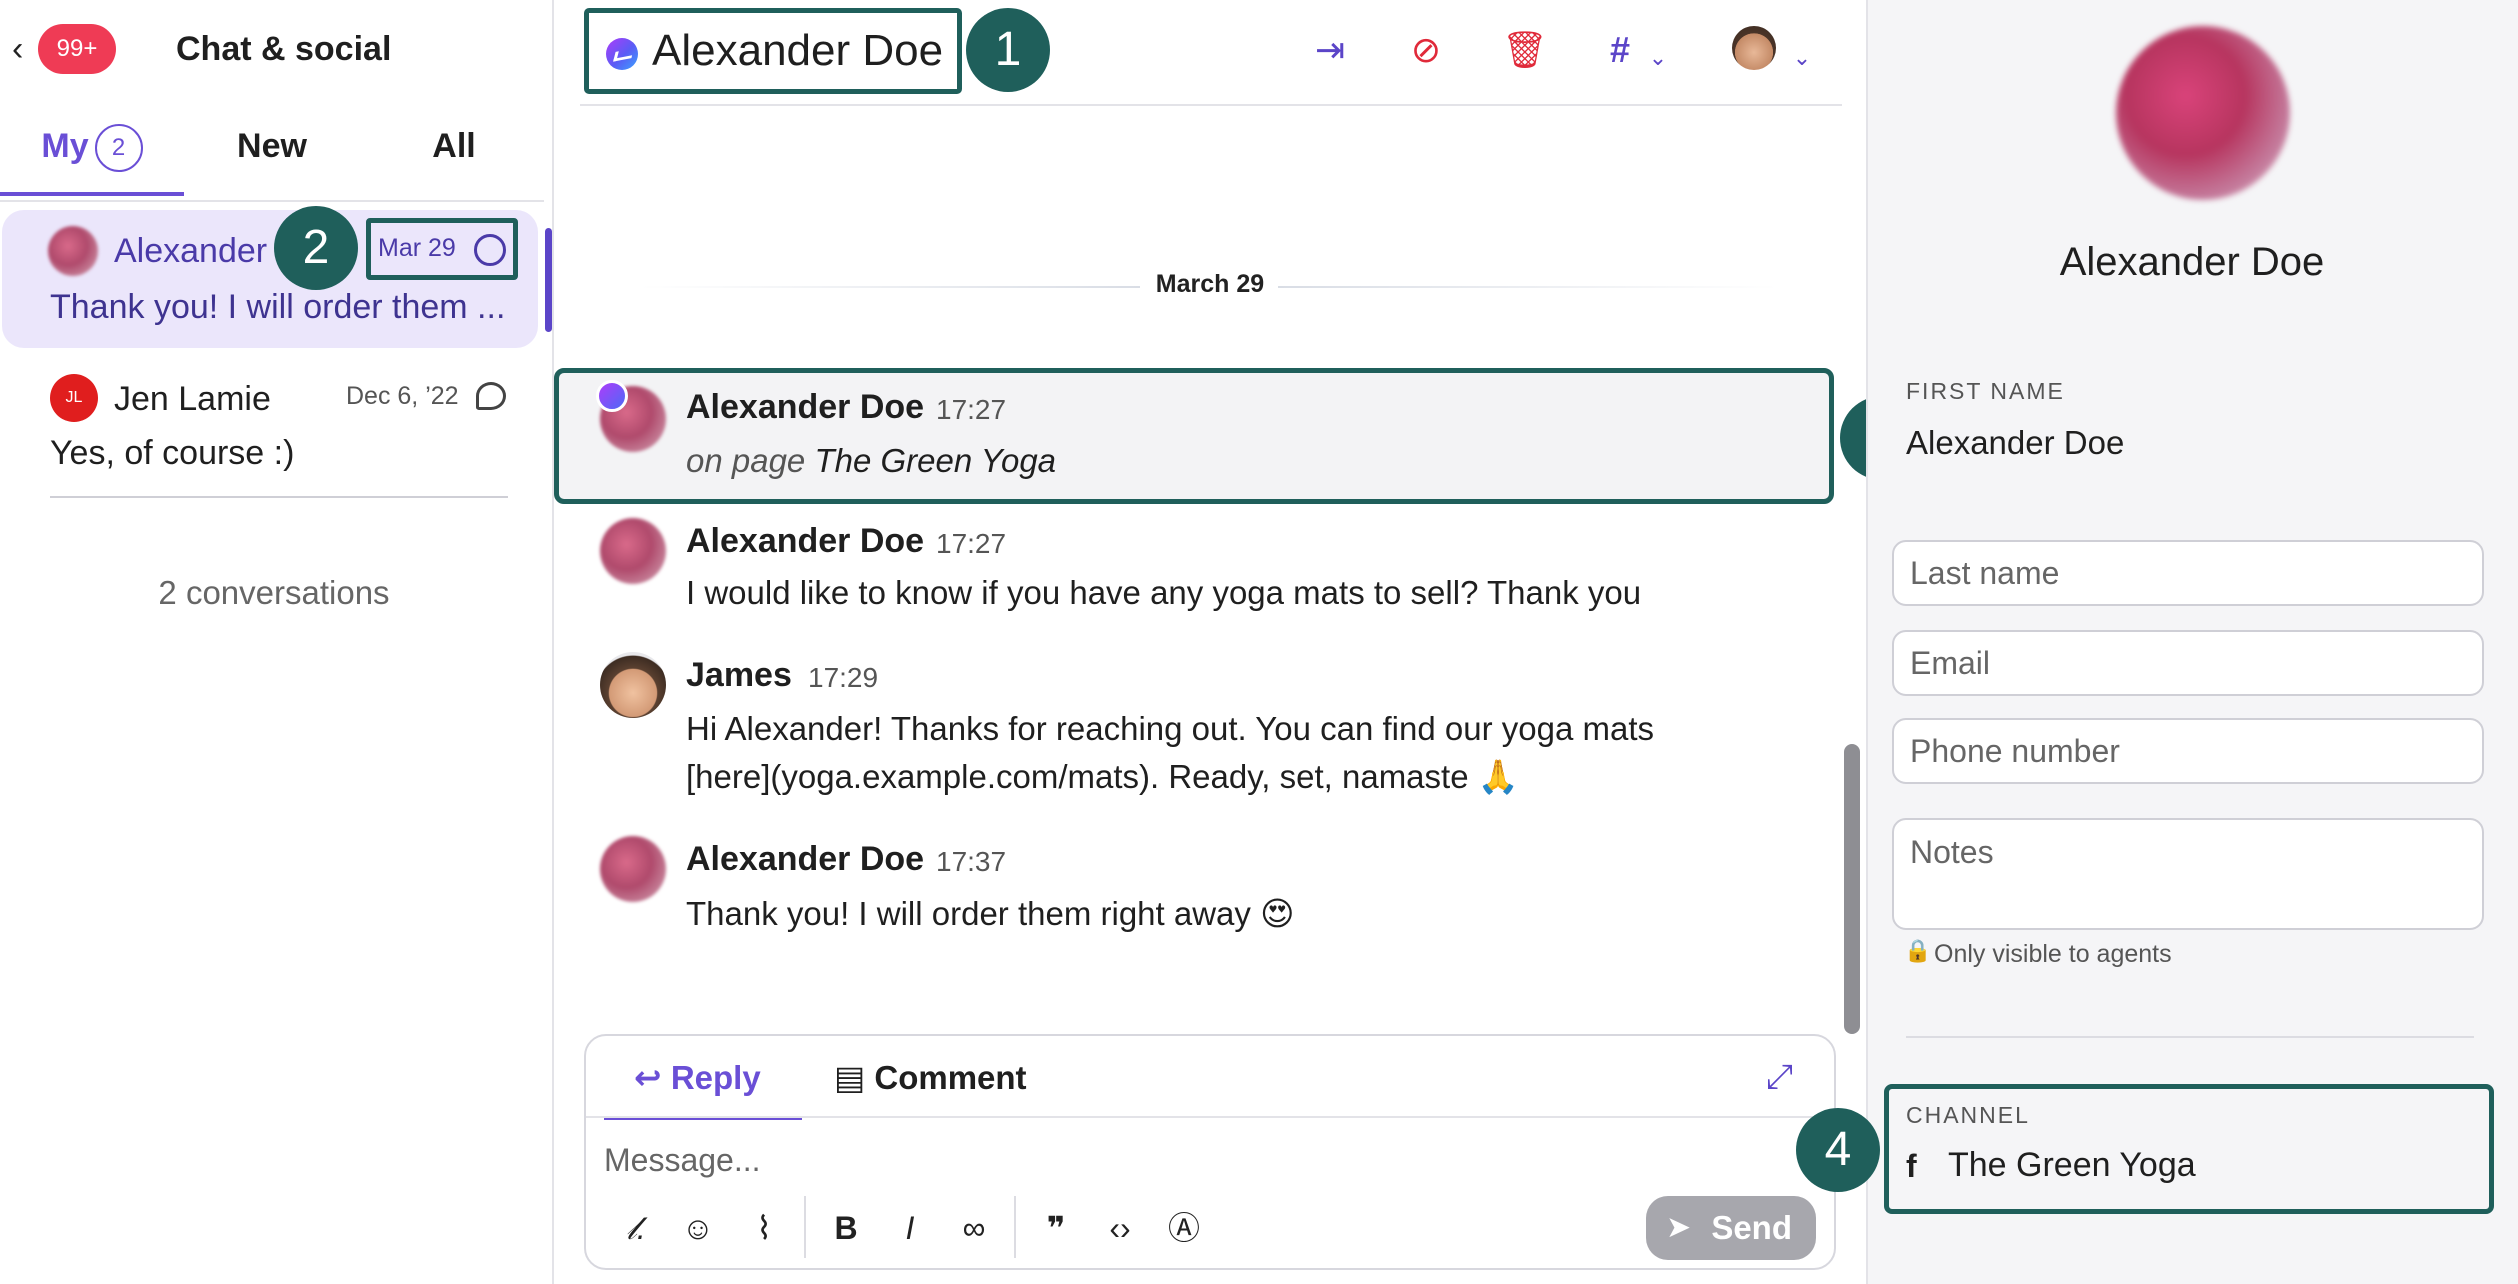 This screenshot has width=2518, height=1284. I want to click on message-input, so click(1204, 1160).